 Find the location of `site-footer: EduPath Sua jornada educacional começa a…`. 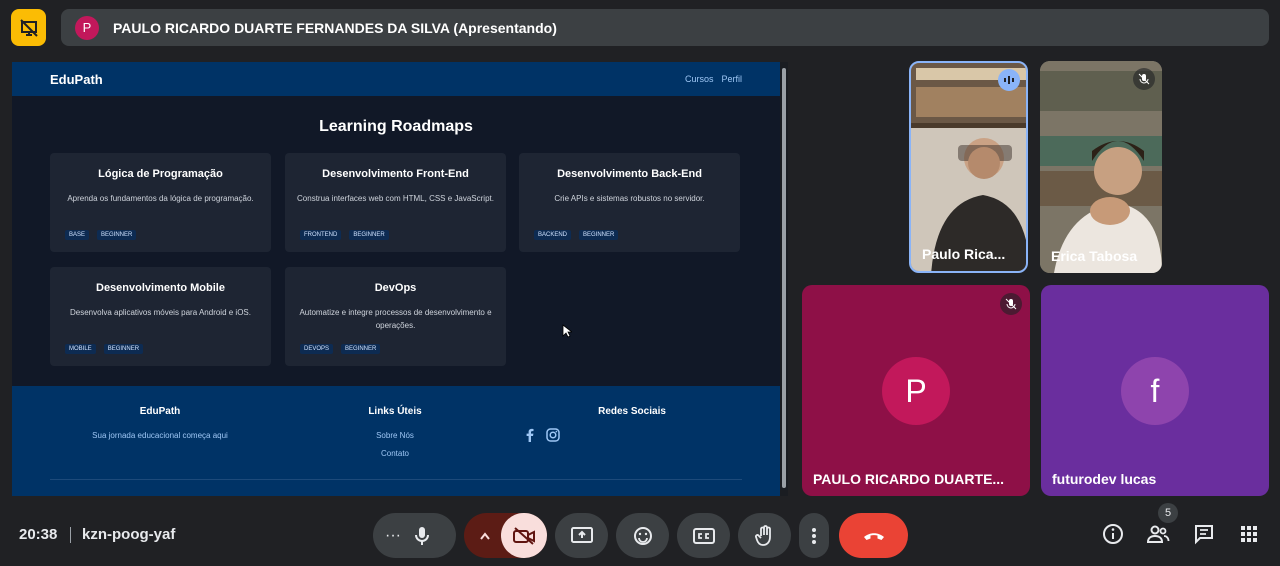

site-footer: EduPath Sua jornada educacional começa a… is located at coordinates (396, 441).